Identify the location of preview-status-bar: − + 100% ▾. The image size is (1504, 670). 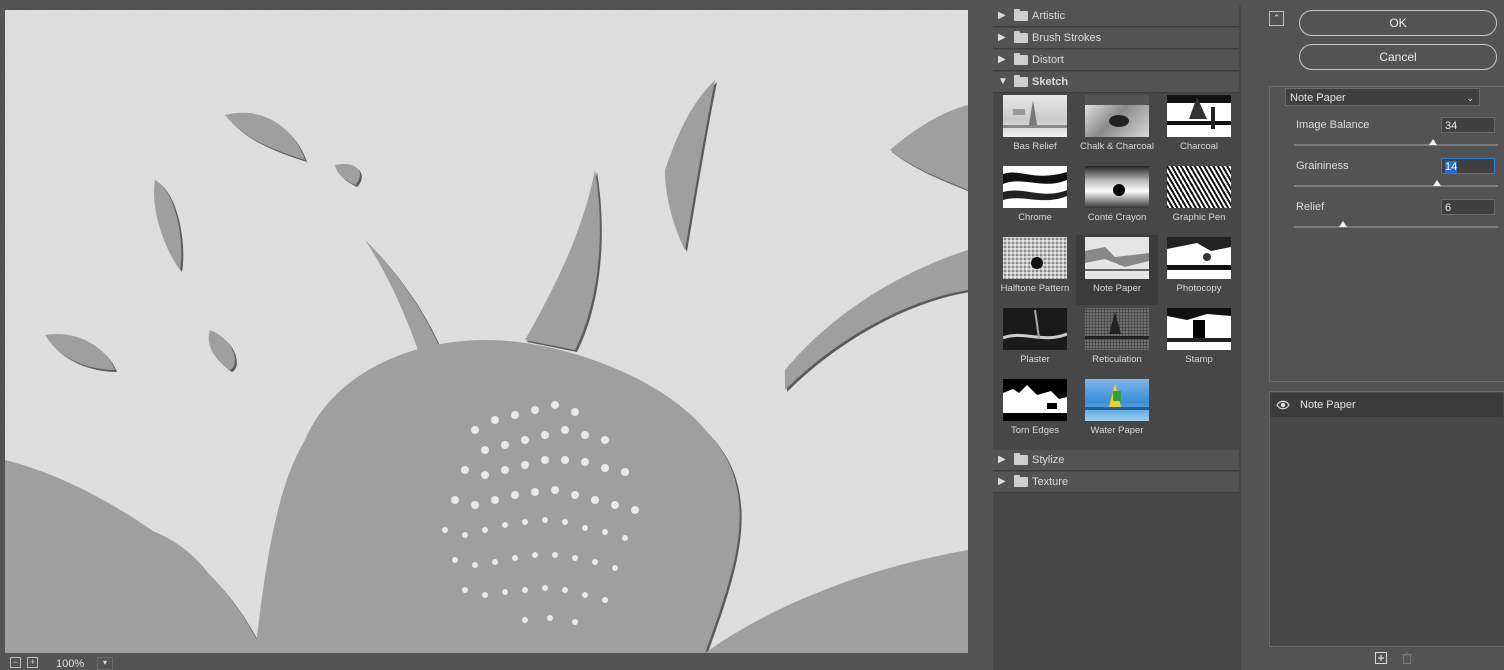
(492, 662).